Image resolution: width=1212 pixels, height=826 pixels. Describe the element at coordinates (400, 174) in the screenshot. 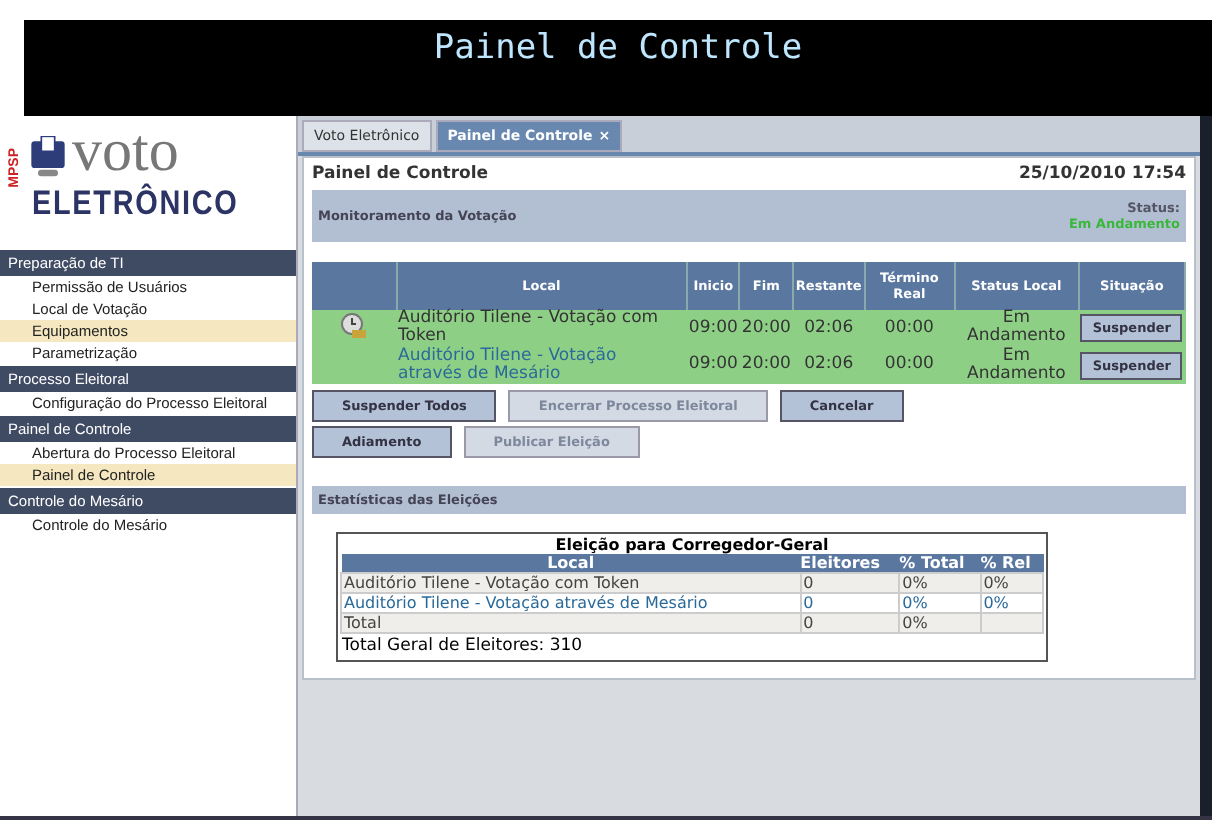

I see `page-title: Painel de Controle` at that location.